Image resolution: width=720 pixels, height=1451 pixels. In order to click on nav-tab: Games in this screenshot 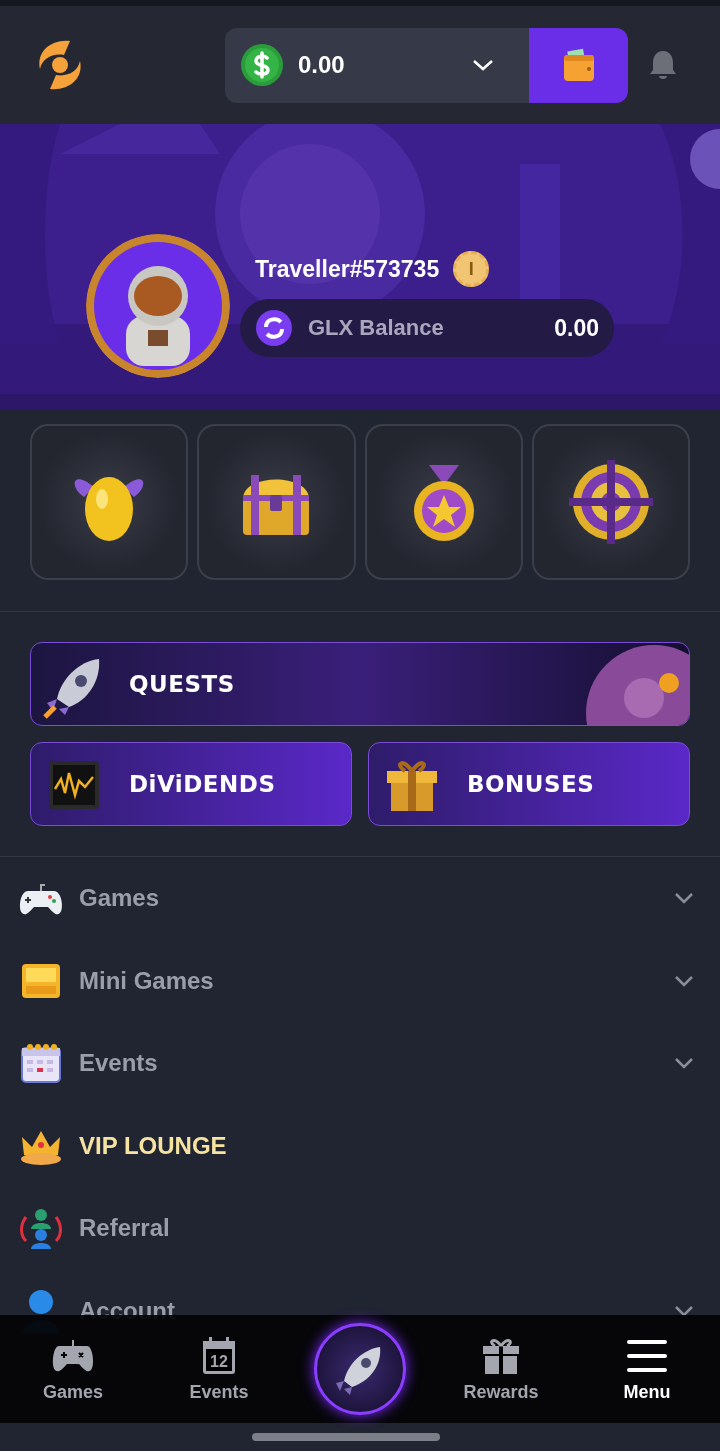, I will do `click(73, 1369)`.